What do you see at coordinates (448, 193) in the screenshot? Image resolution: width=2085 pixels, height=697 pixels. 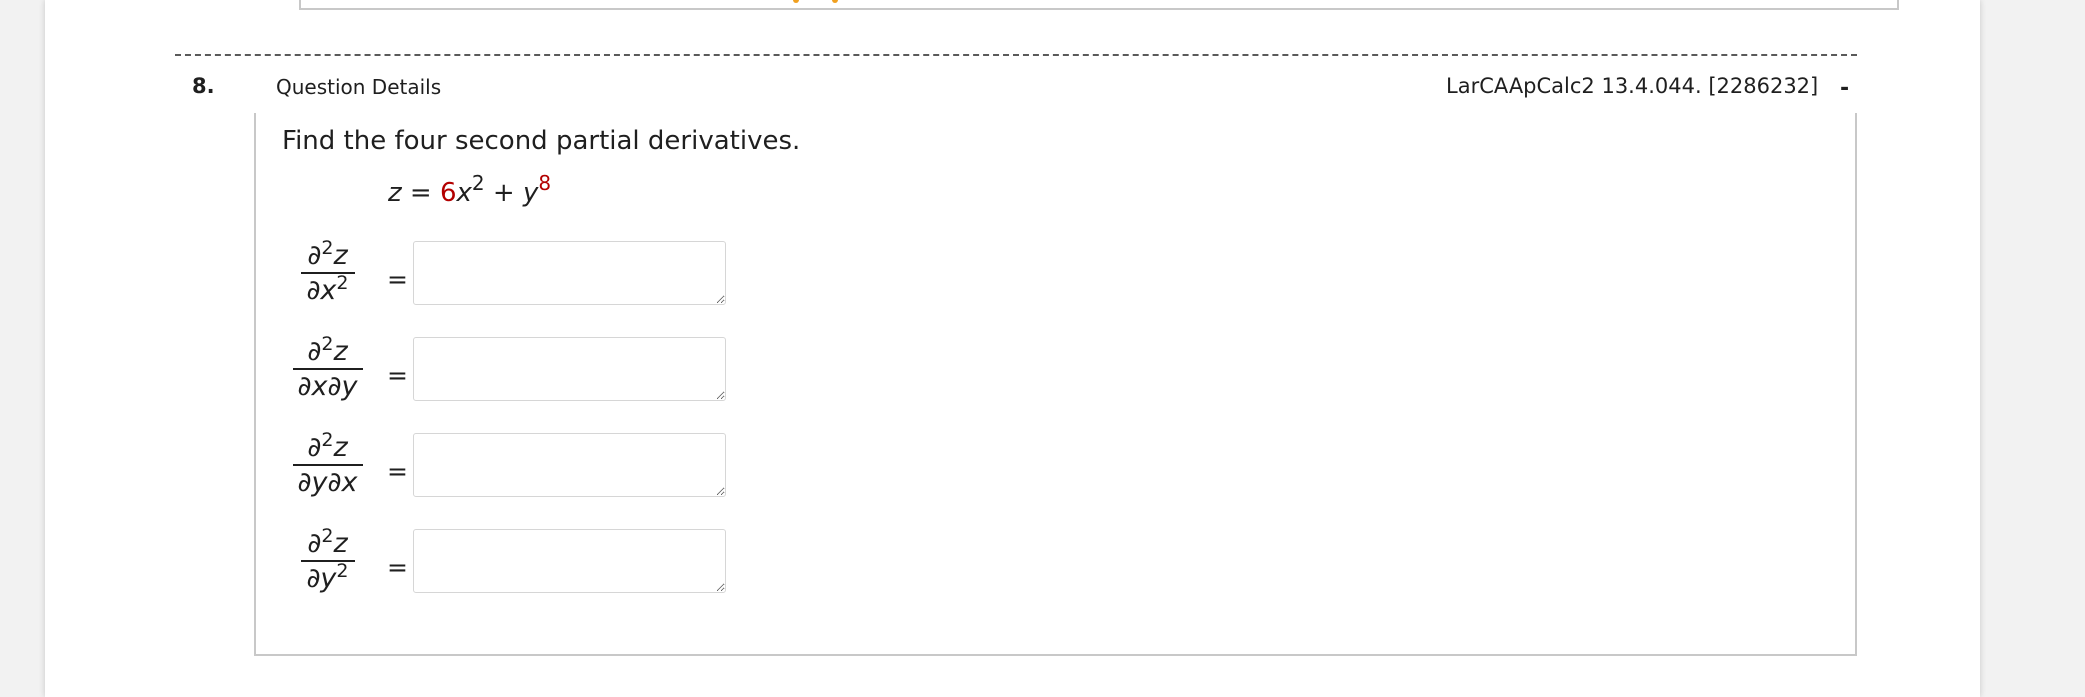 I see `equation-coefficient: 6` at bounding box center [448, 193].